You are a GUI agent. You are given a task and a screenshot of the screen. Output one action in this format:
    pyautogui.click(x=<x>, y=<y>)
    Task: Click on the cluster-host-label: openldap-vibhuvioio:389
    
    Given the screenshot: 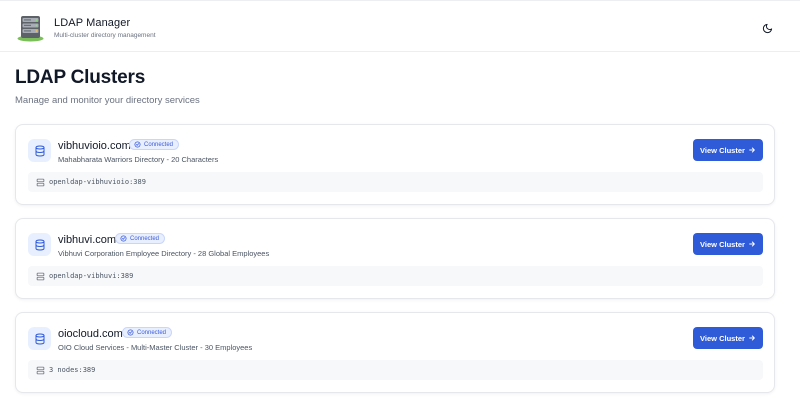 What is the action you would take?
    pyautogui.click(x=97, y=182)
    